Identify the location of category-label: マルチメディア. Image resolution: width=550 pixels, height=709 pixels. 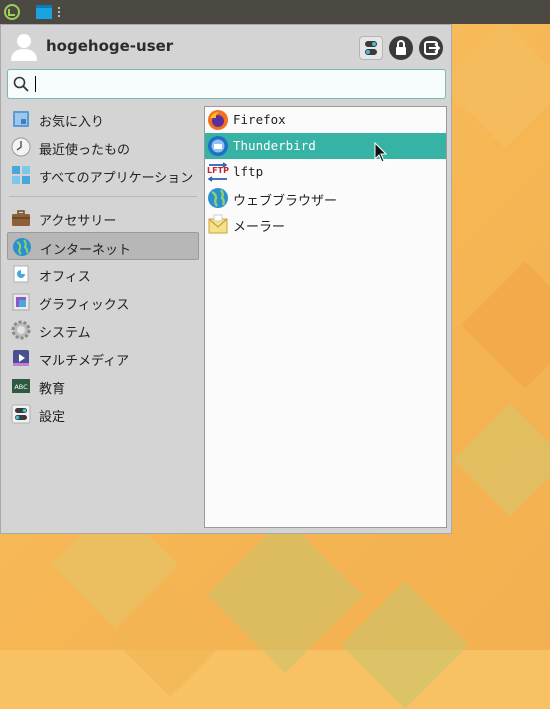
(84, 361).